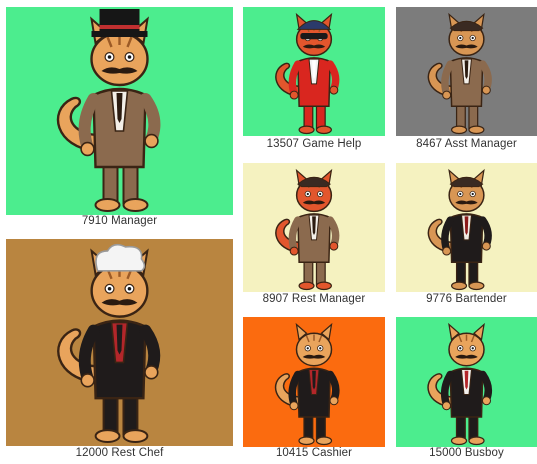 The width and height of the screenshot is (537, 464). What do you see at coordinates (314, 144) in the screenshot?
I see `character-label: 13507 Game Help` at bounding box center [314, 144].